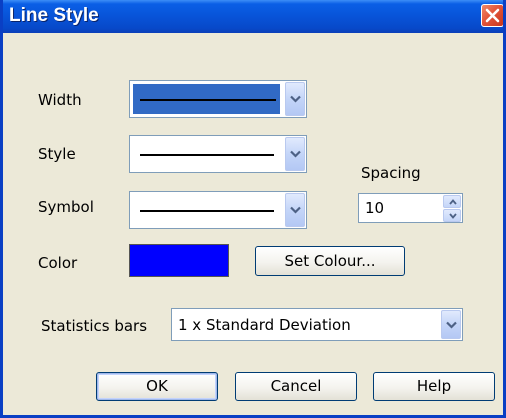  What do you see at coordinates (264, 324) in the screenshot?
I see `statistics-bars-value: 1 x Standard Deviation` at bounding box center [264, 324].